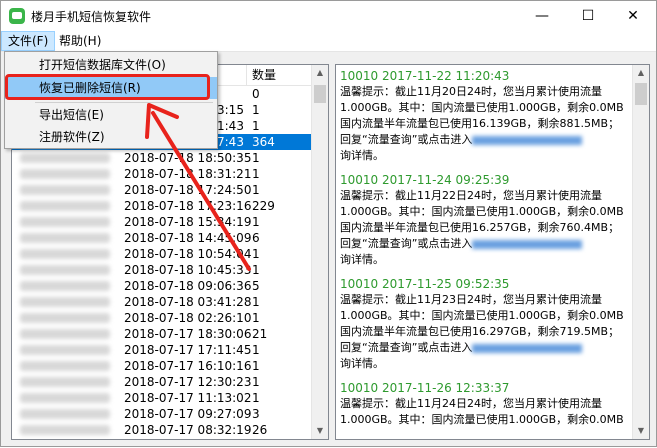  What do you see at coordinates (198, 187) in the screenshot?
I see `annotation-arrow-icon` at bounding box center [198, 187].